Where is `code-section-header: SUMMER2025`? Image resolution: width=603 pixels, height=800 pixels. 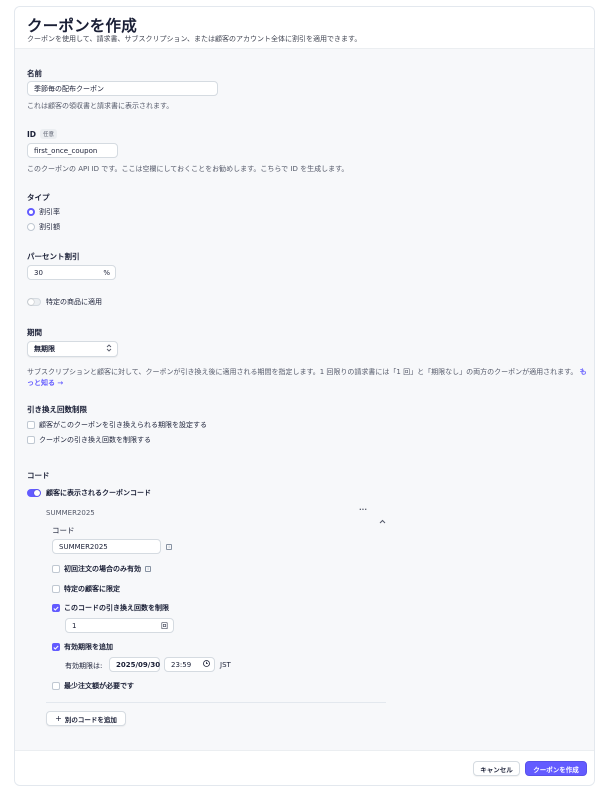
code-section-header: SUMMER2025 is located at coordinates (70, 513).